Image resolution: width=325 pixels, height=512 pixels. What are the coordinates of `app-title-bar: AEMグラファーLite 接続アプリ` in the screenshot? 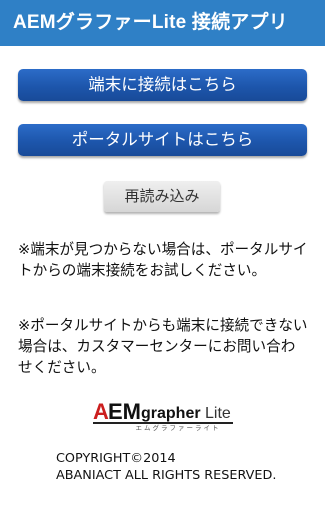 It's located at (162, 23).